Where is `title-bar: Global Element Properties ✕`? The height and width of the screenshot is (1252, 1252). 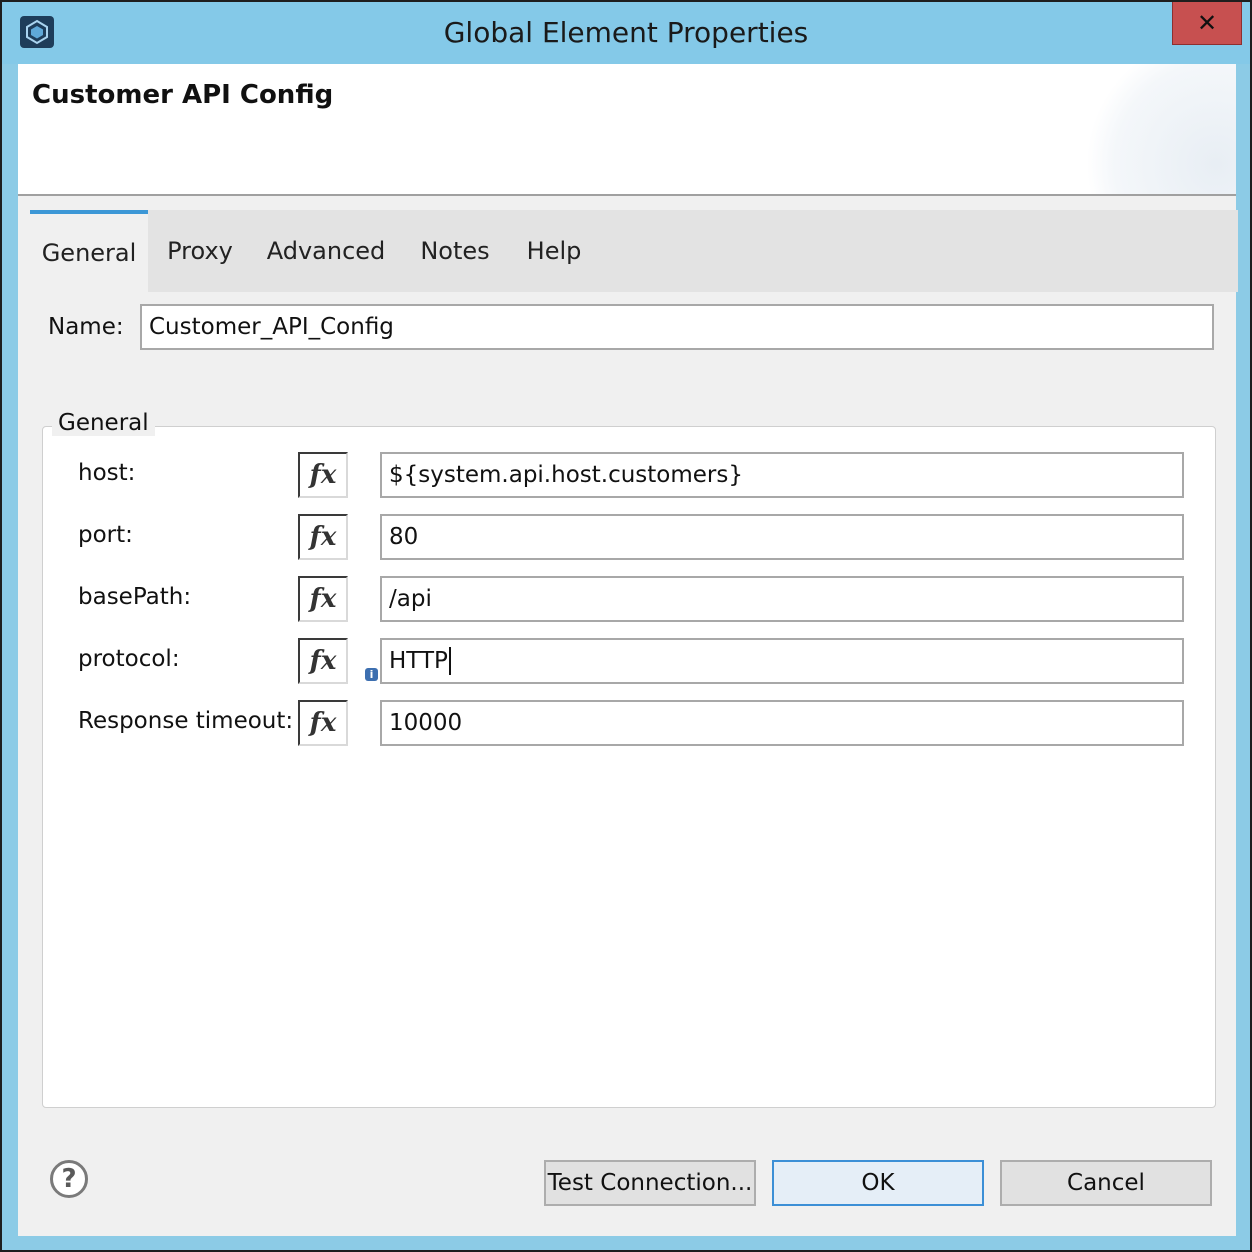 title-bar: Global Element Properties ✕ is located at coordinates (626, 33).